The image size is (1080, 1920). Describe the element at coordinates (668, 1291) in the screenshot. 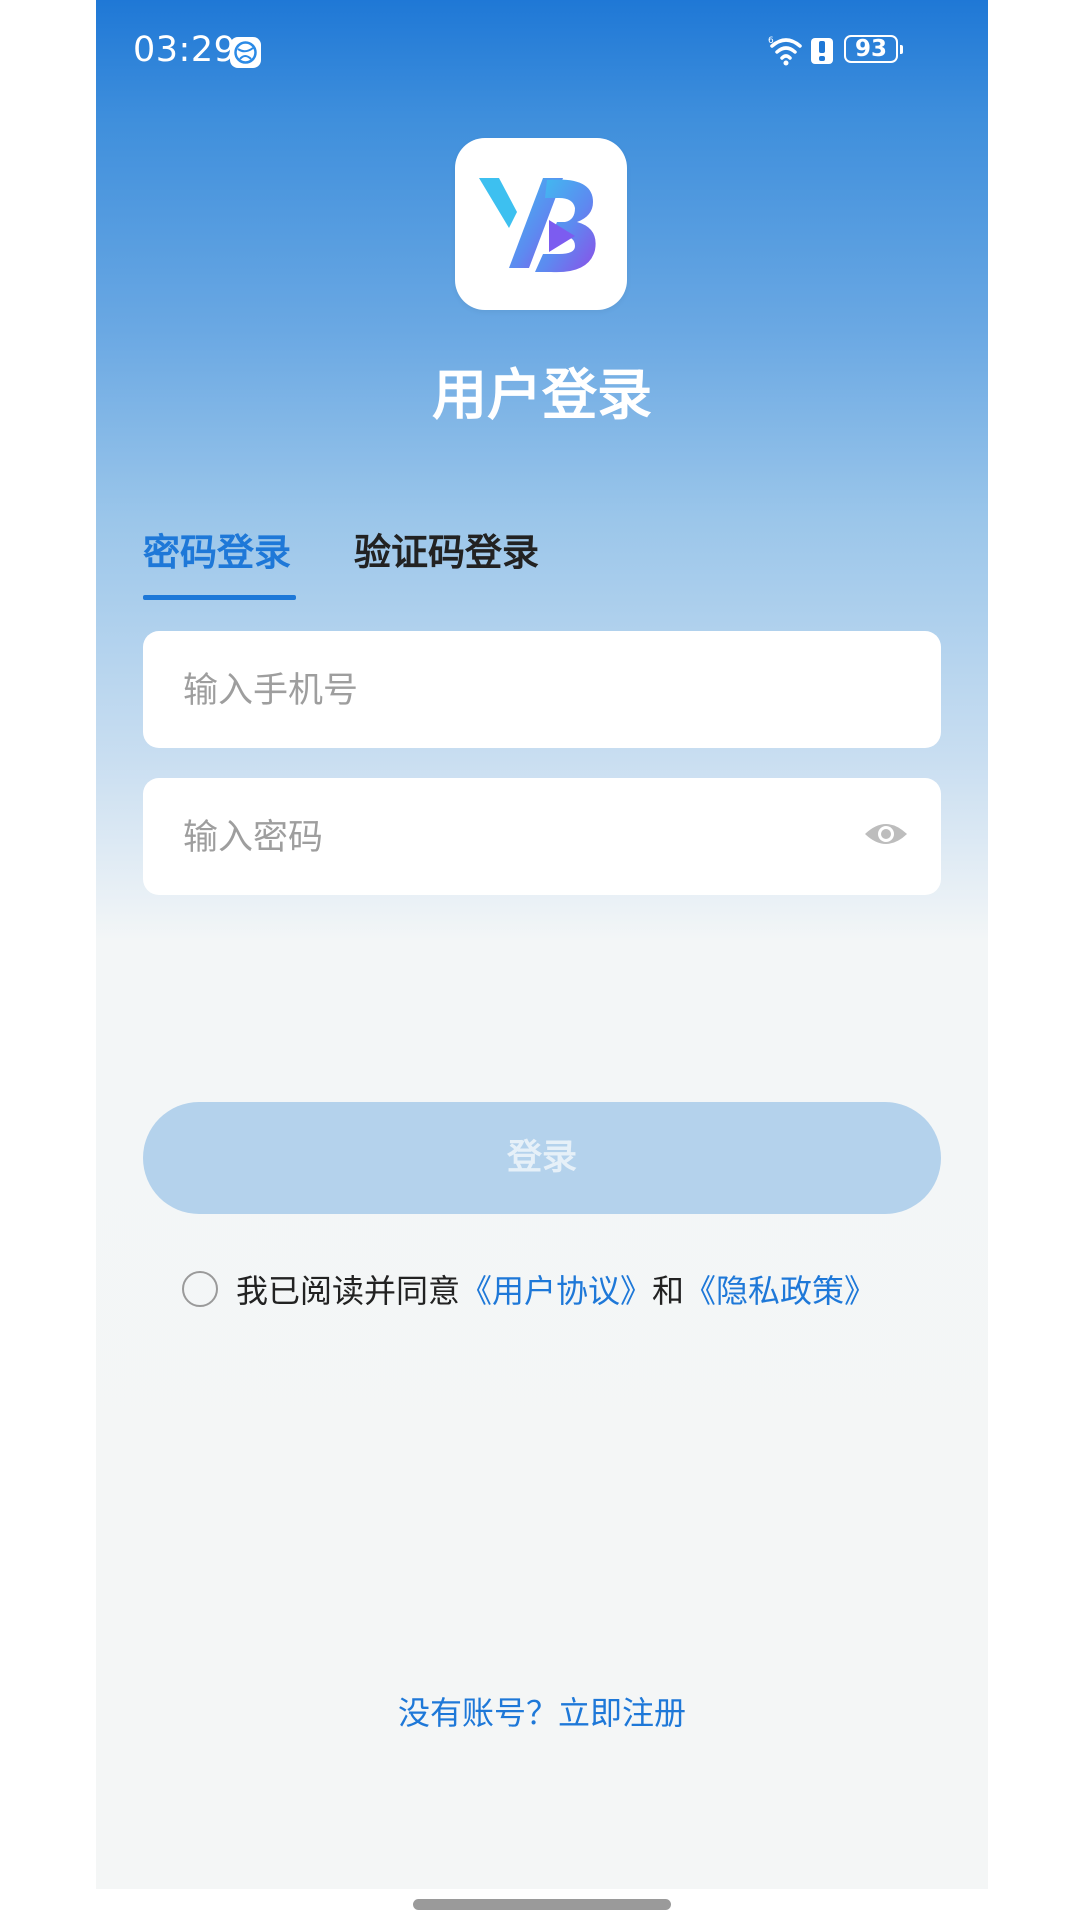

I see `agreement-conjunction: 和` at that location.